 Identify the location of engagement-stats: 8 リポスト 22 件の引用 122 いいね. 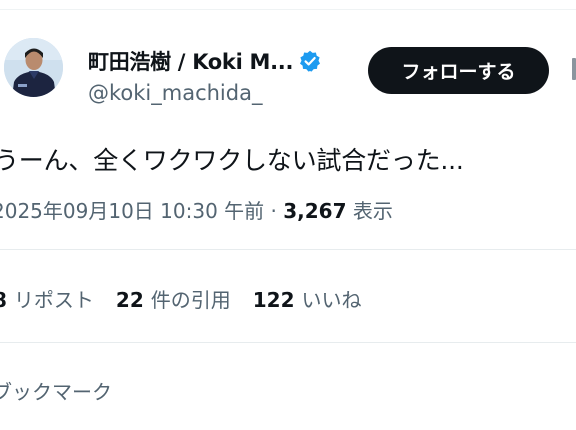
(181, 298).